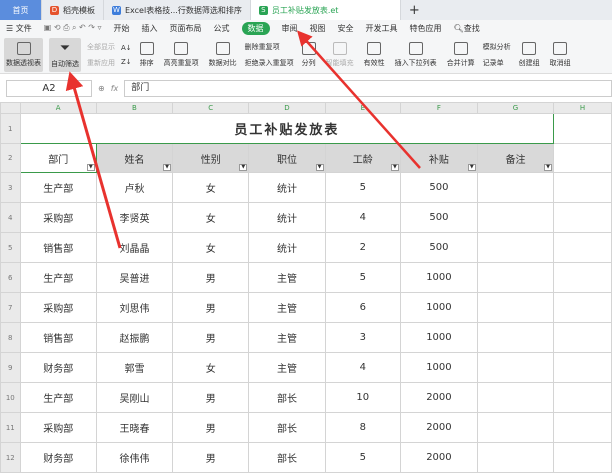 Image resolution: width=612 pixels, height=473 pixels. Describe the element at coordinates (362, 397) in the screenshot. I see `cell: 10` at that location.